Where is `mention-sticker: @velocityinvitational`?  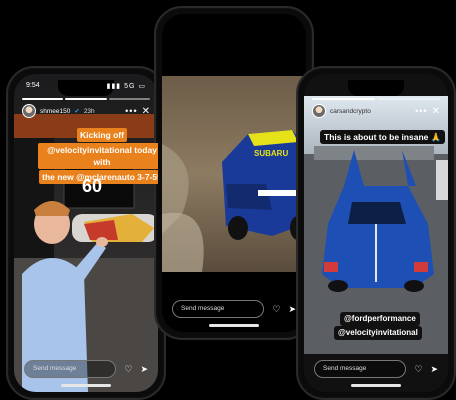 mention-sticker: @velocityinvitational is located at coordinates (378, 333).